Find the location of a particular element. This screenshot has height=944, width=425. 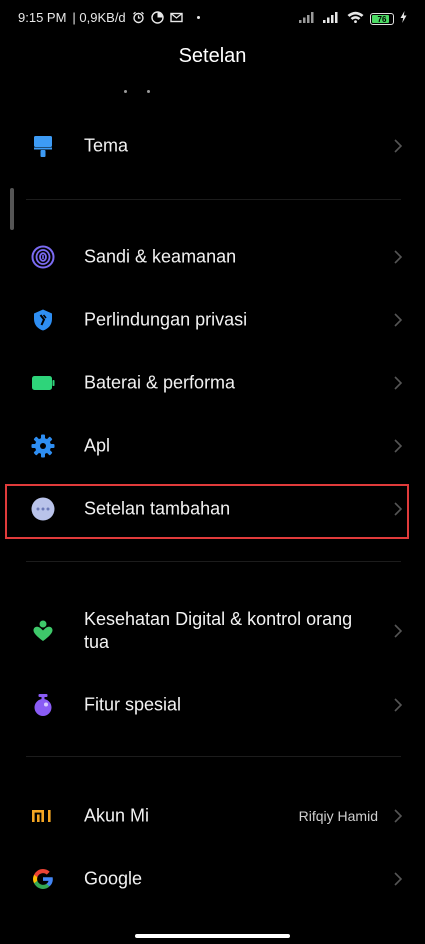

battery-performance-icon is located at coordinates (43, 383).